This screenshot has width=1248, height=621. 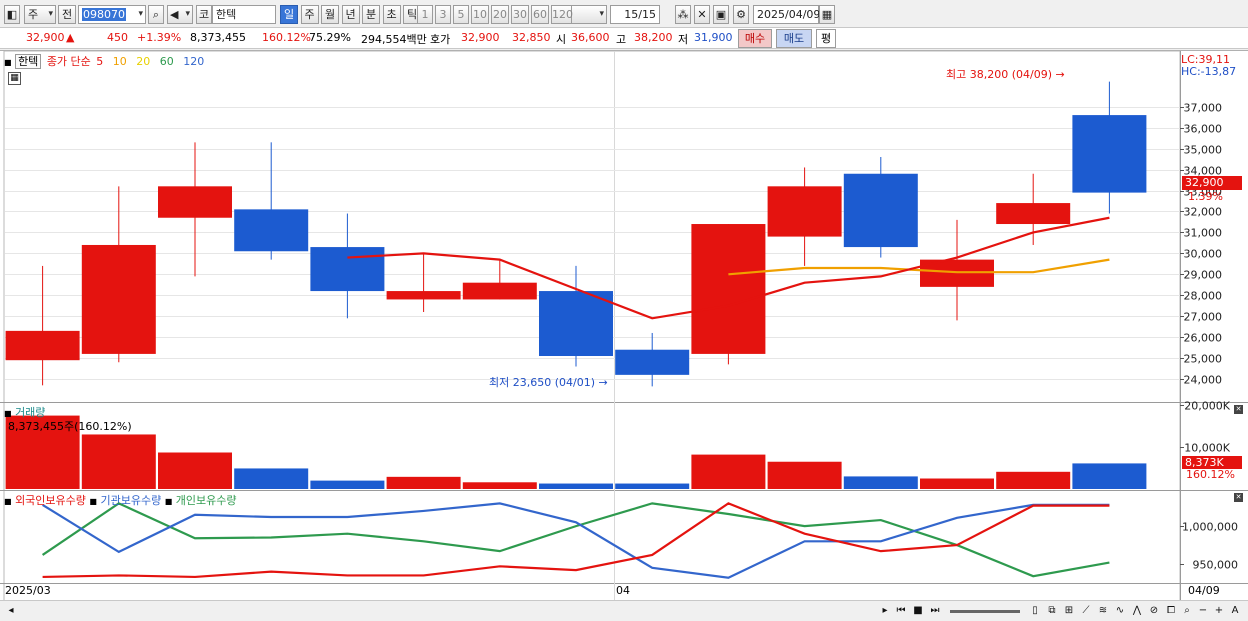 I want to click on chart-scrollbar: ◂ ▸ ⏮ ■ ⏭ ▯ ⧉ ⊞ ⟋ ≋ ∿ ⋀ ⊘ ⧠ ⌕ − + A, so click(x=624, y=610).